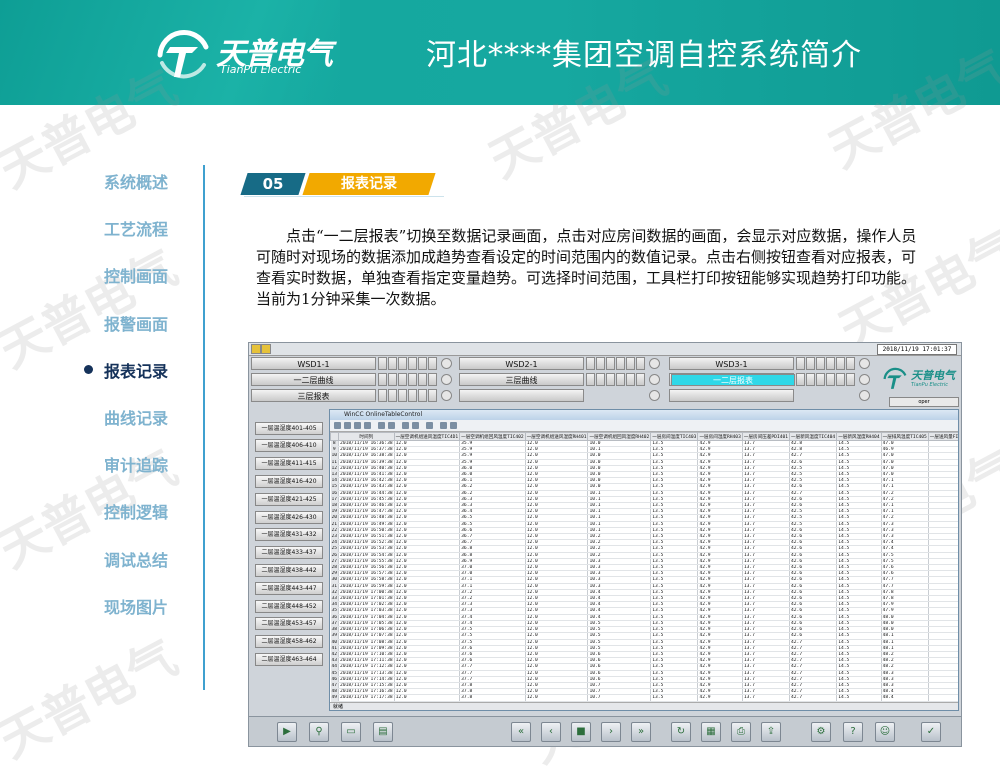 The height and width of the screenshot is (776, 1000). Describe the element at coordinates (130, 604) in the screenshot. I see `nav-item-site-photos: 现场图片` at that location.